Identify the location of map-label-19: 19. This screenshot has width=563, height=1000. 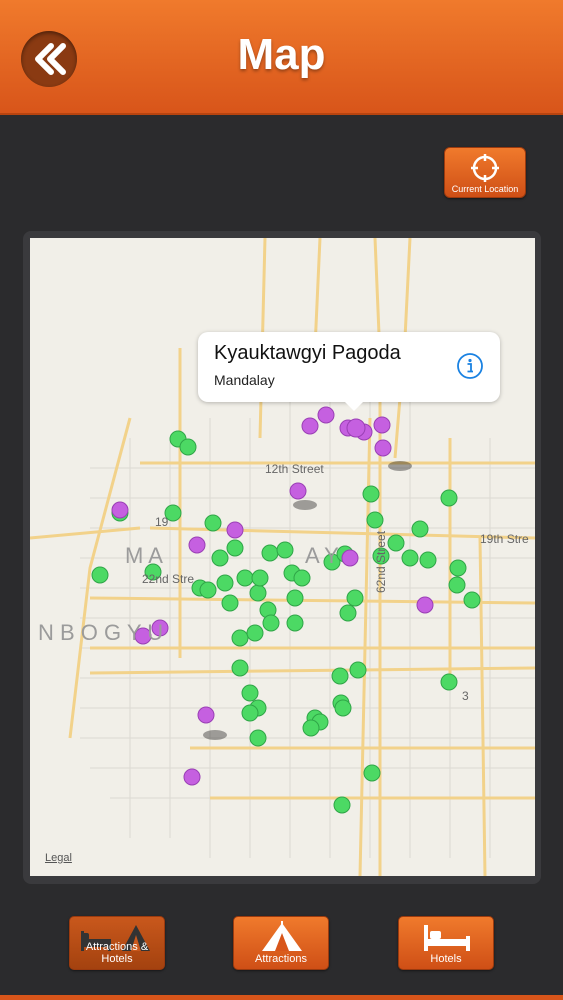
(162, 522).